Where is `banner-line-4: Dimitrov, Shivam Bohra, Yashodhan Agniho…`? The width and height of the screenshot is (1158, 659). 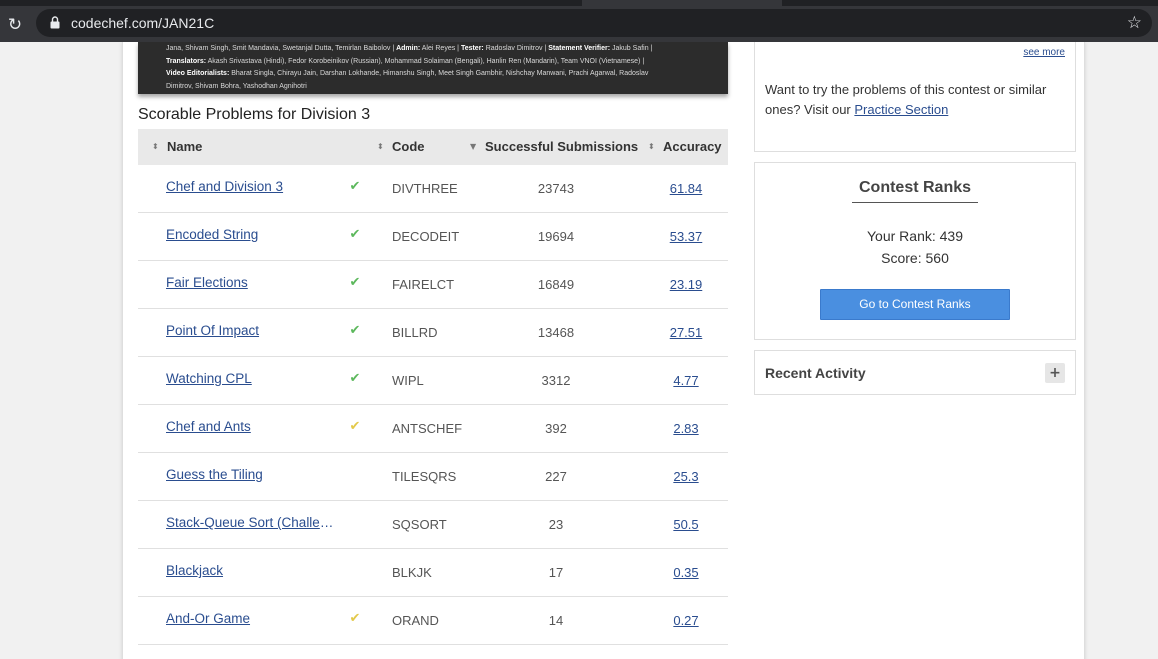 banner-line-4: Dimitrov, Shivam Bohra, Yashodhan Agniho… is located at coordinates (236, 86).